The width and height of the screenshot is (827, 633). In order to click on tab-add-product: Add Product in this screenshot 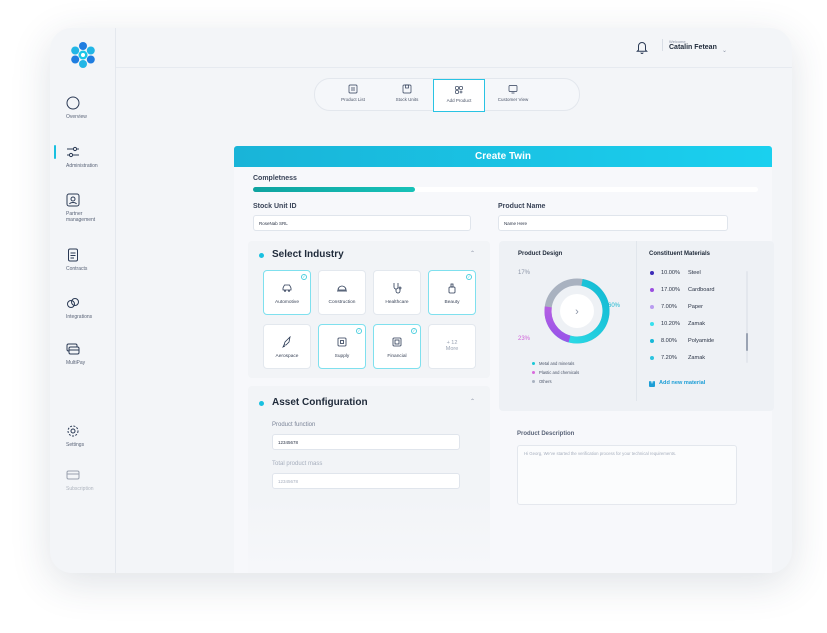, I will do `click(459, 95)`.